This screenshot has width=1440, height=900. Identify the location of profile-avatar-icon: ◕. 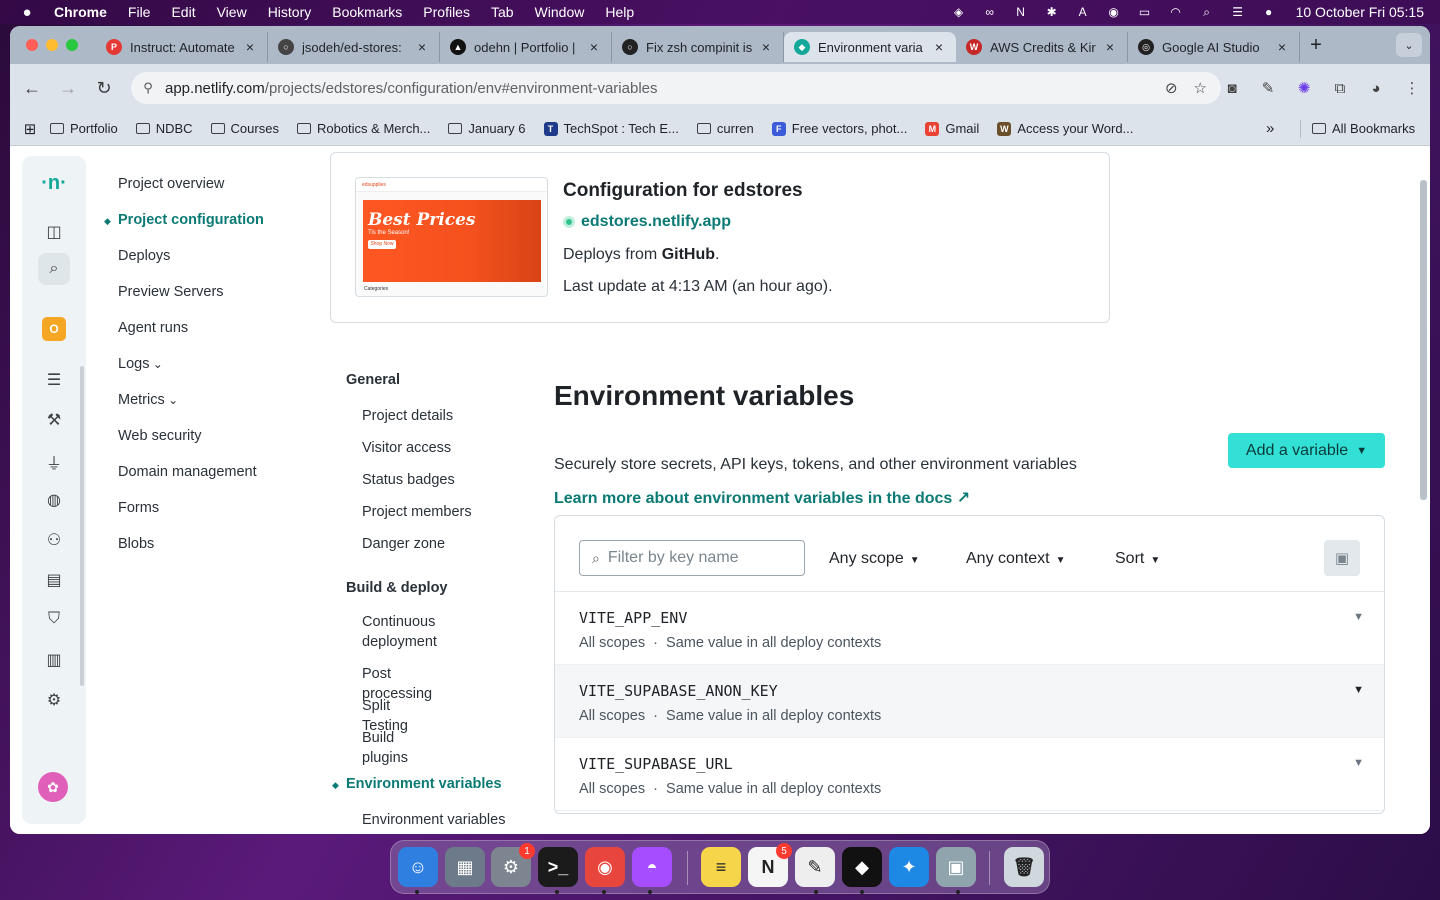
(1376, 88).